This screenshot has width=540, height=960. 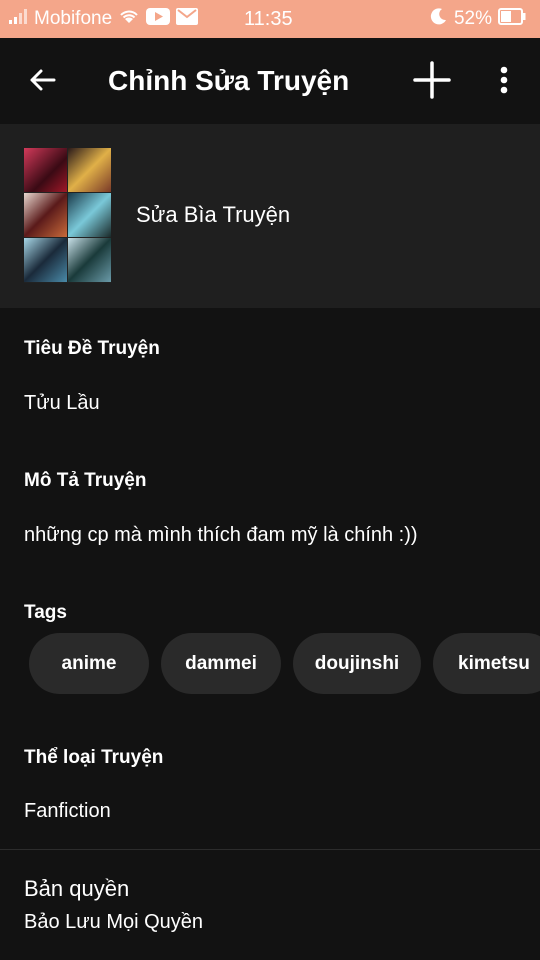 I want to click on edit-cover-label: Sửa Bìa Truyện, so click(x=213, y=215).